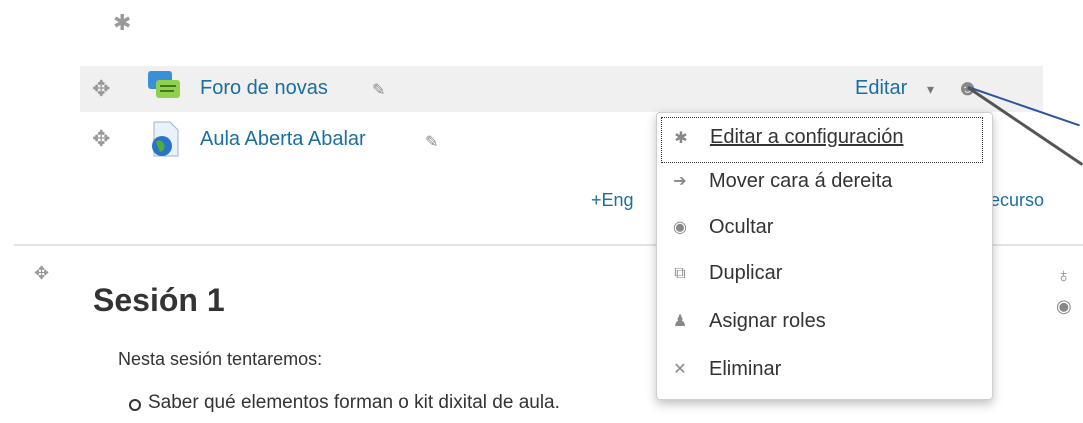 The image size is (1083, 423). I want to click on menu-item-asignar-roles: ♟ Asignar roles, so click(824, 323).